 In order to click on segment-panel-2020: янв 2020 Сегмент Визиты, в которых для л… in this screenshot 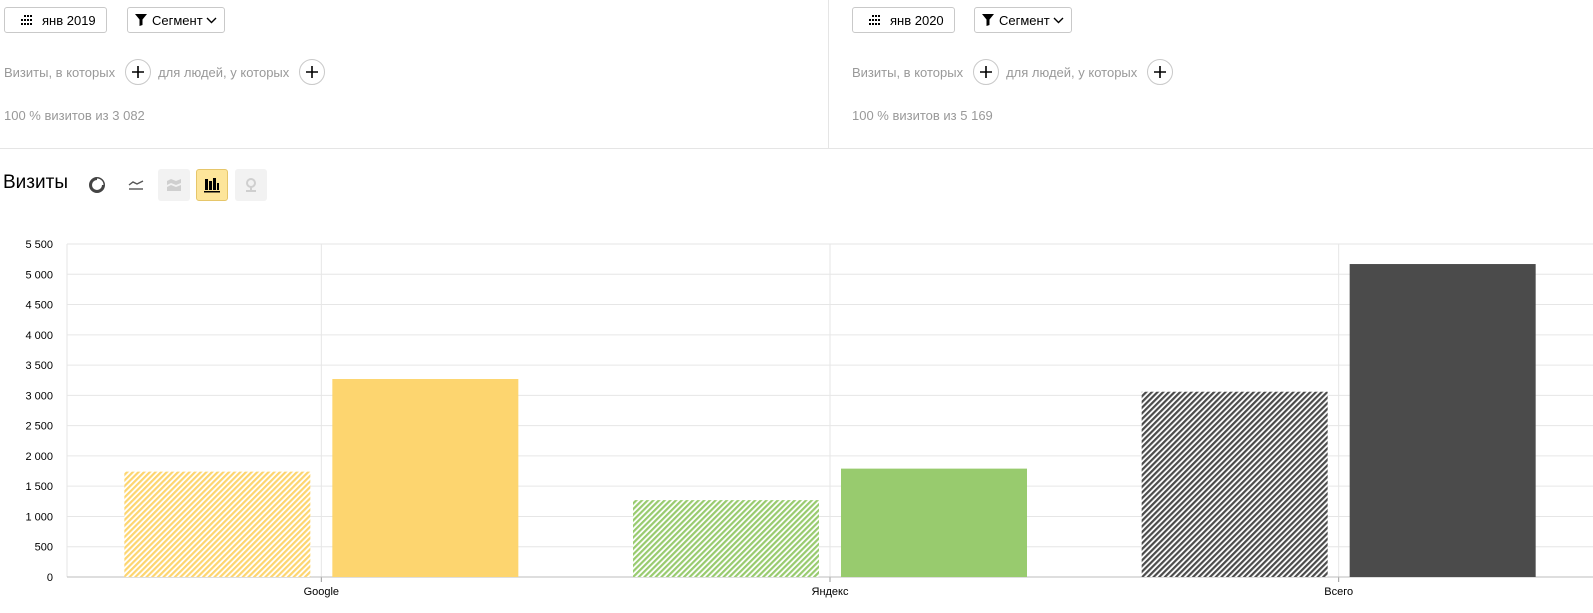, I will do `click(1211, 74)`.